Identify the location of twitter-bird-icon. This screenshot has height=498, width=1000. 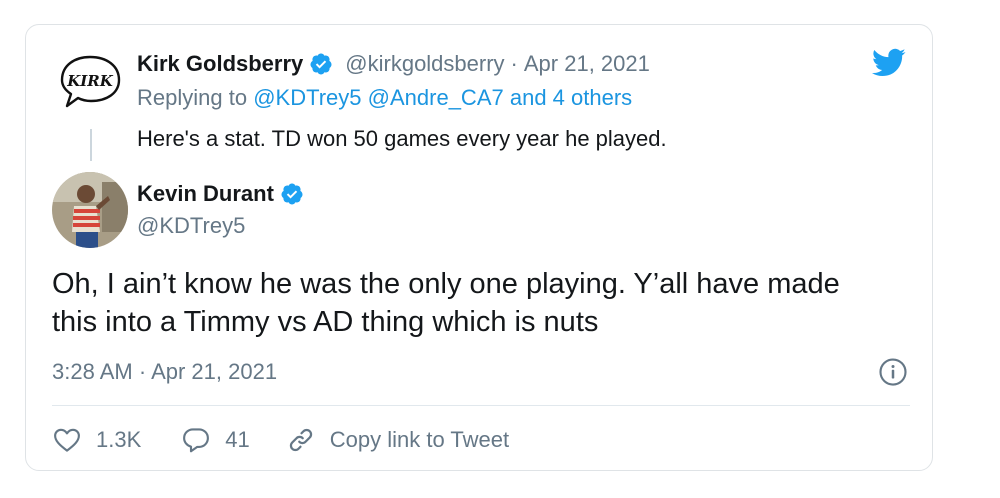
(889, 62).